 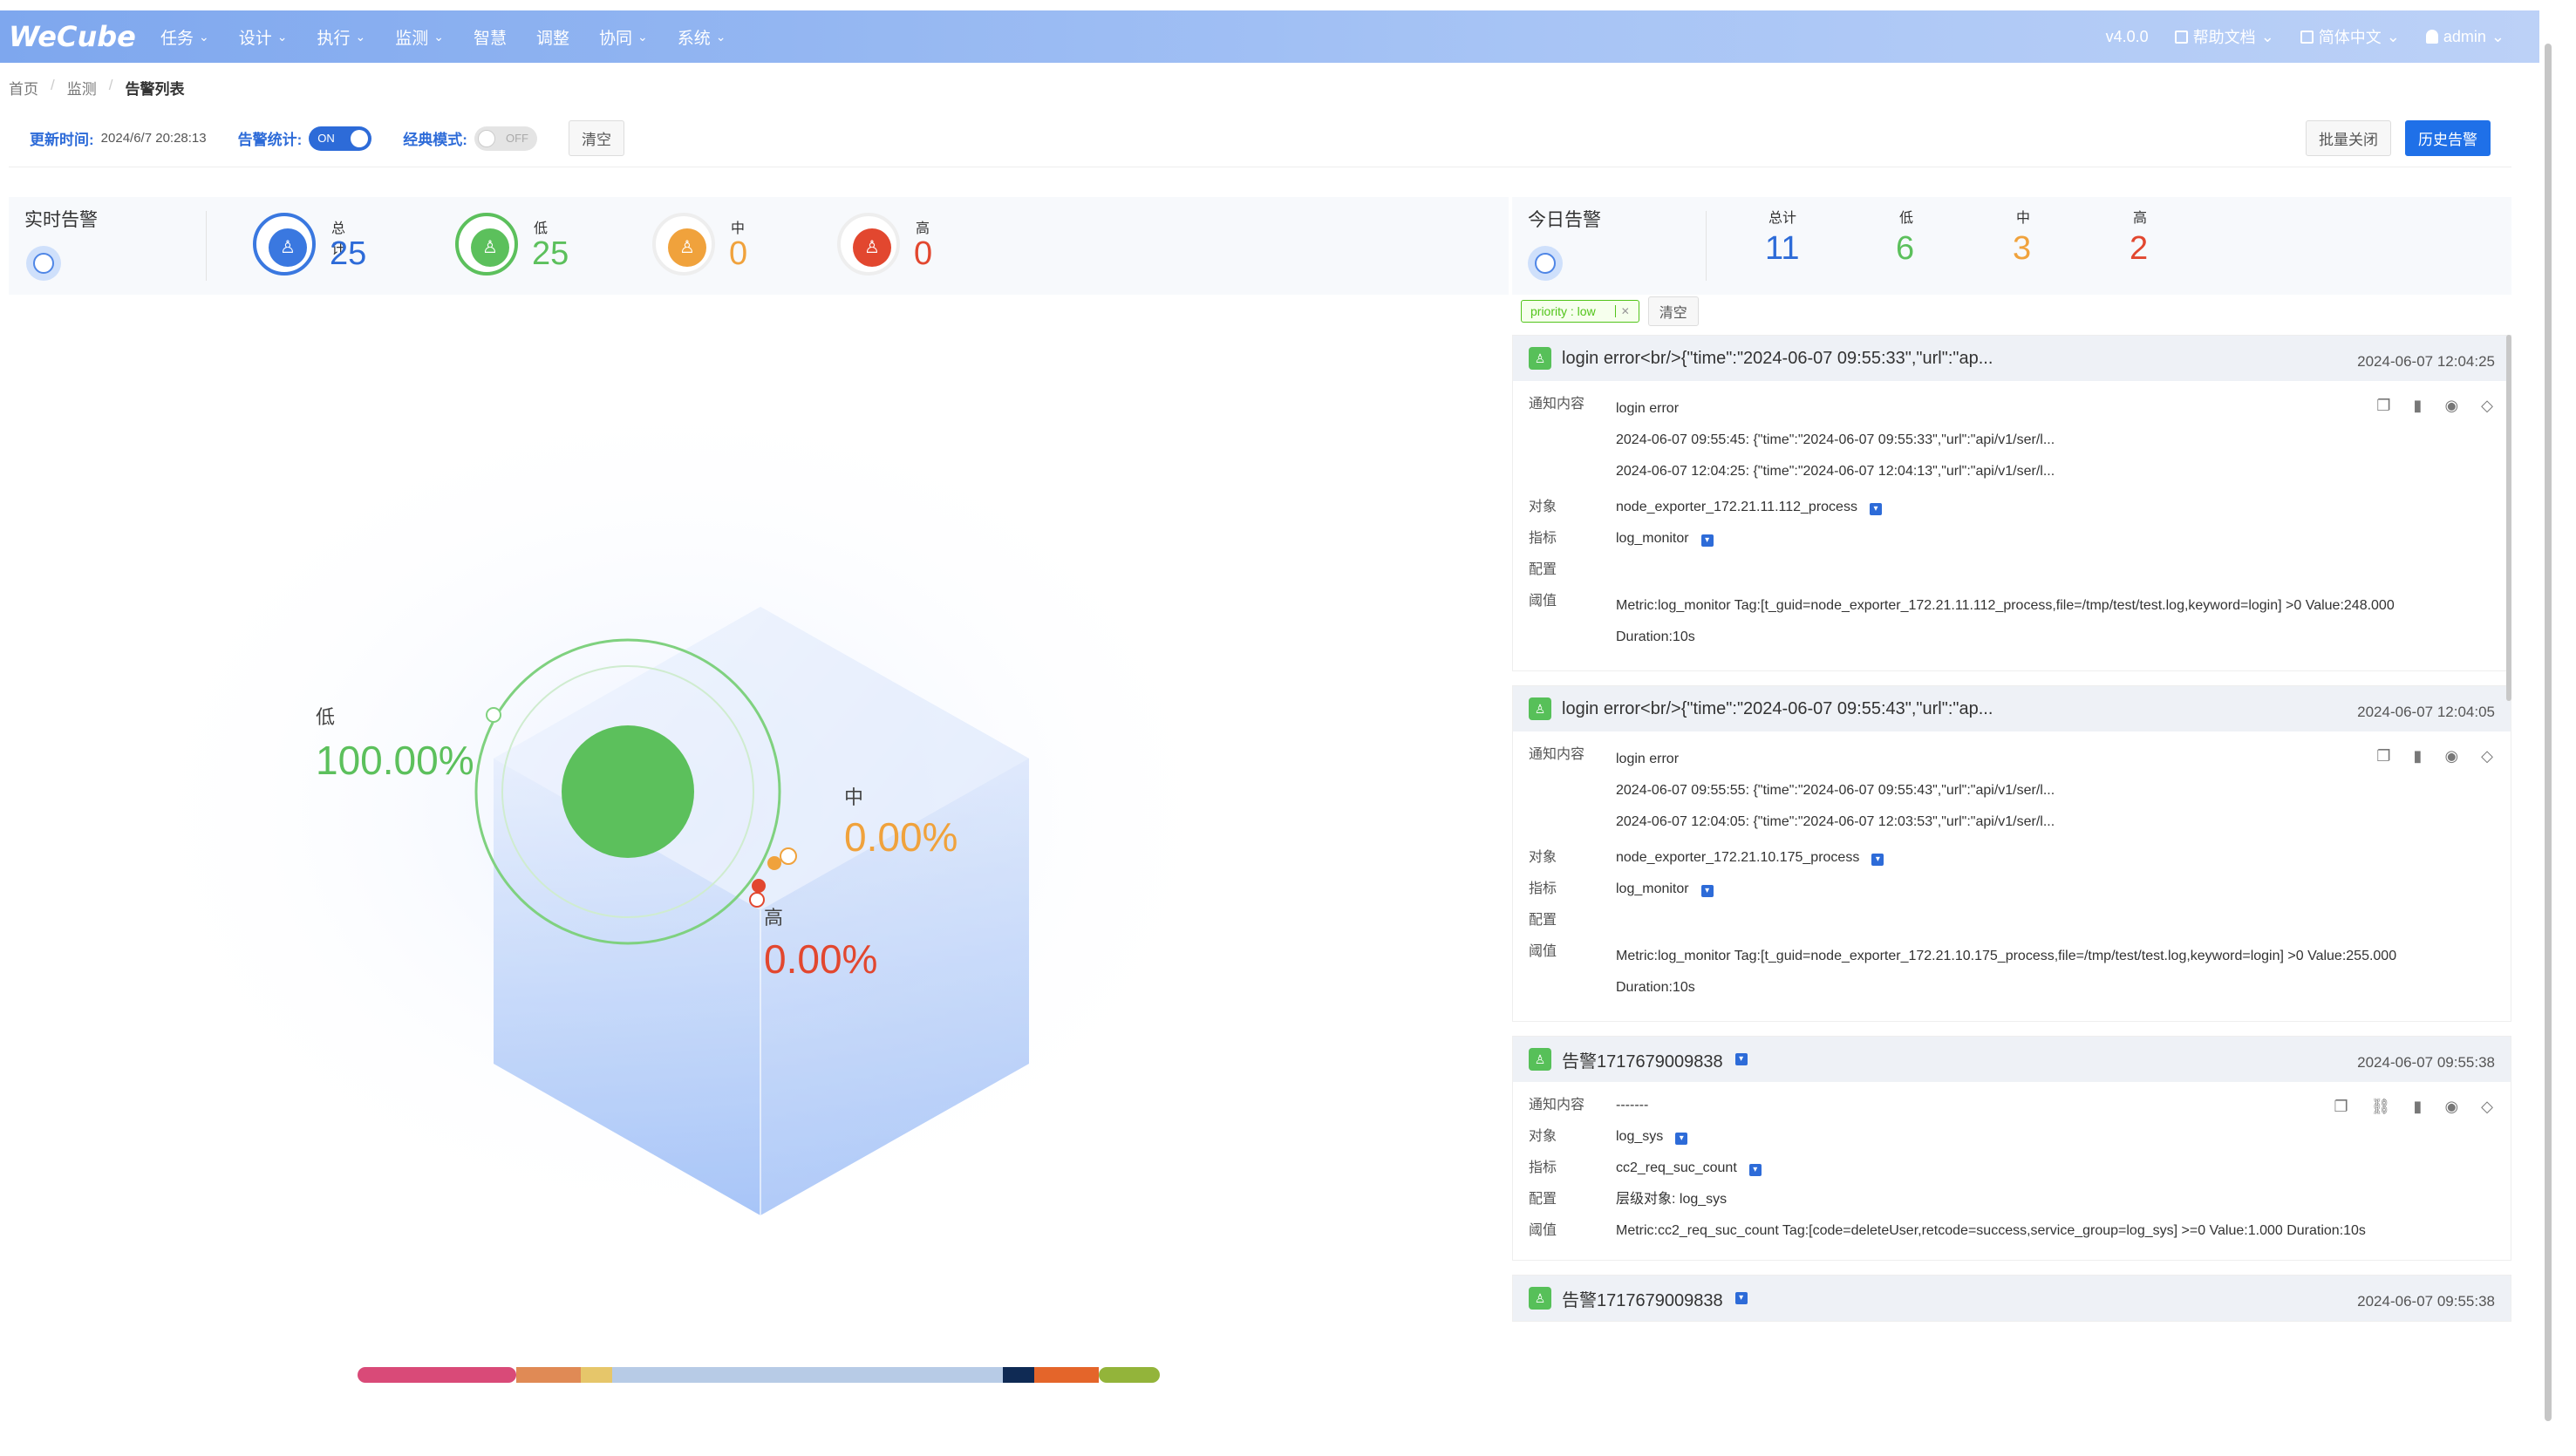 I want to click on menu-item-adjust: 调整, so click(x=553, y=37).